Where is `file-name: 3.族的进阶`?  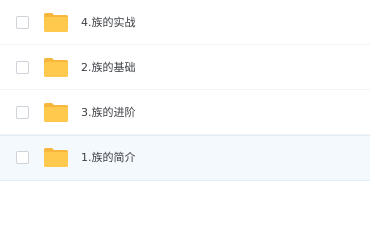
file-name: 3.族的进阶 is located at coordinates (108, 112).